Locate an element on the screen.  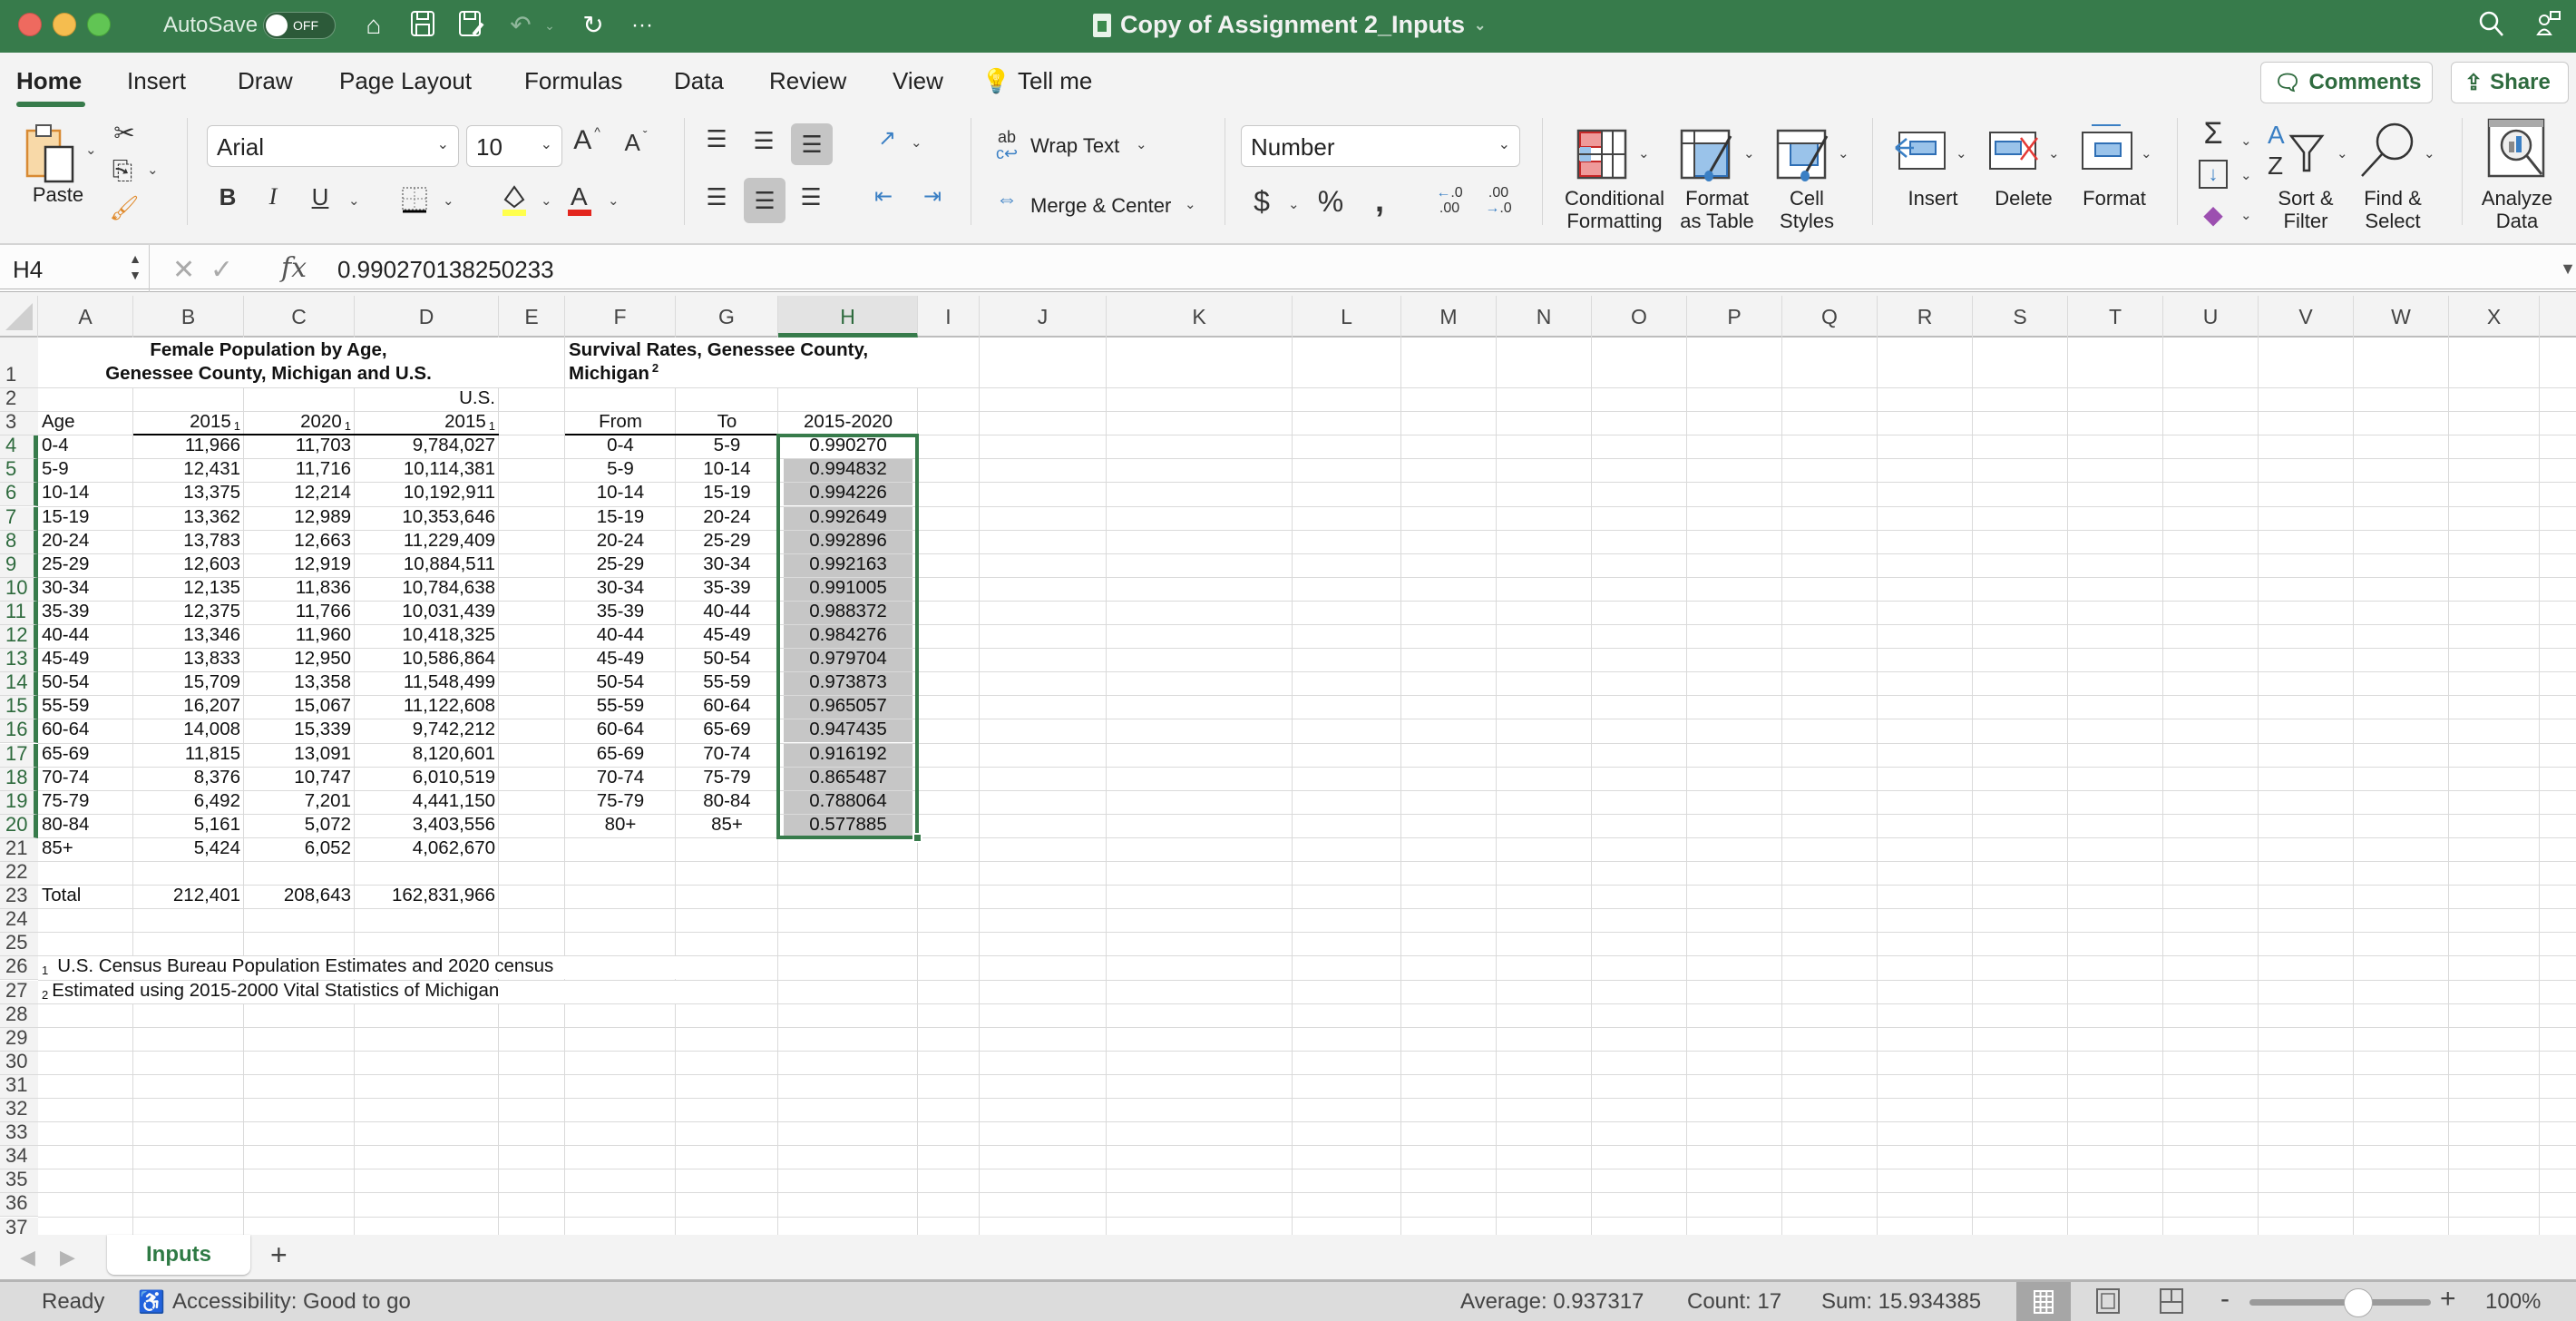
italic-icon: I is located at coordinates (273, 197).